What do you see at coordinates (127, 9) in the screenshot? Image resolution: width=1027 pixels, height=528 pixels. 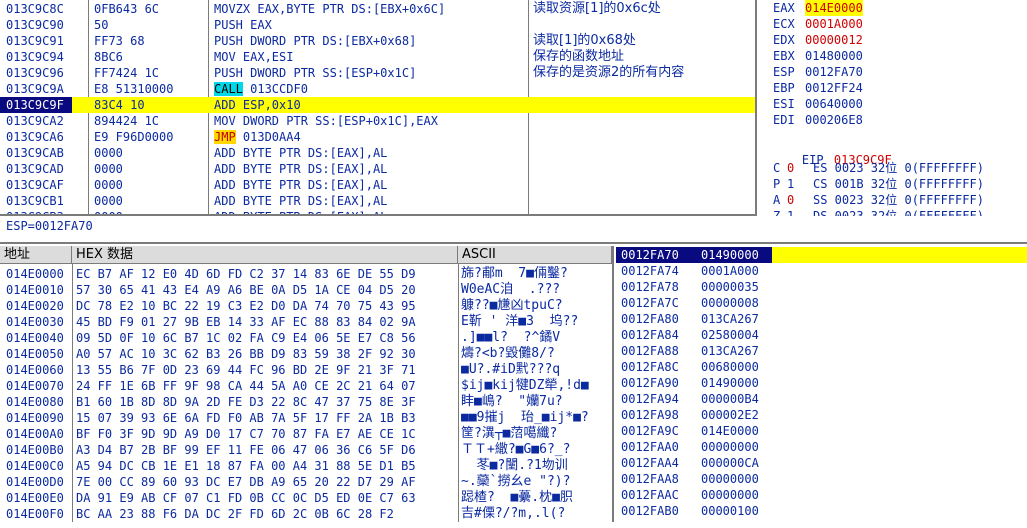 I see `disasm-hex: 0FB643 6C` at bounding box center [127, 9].